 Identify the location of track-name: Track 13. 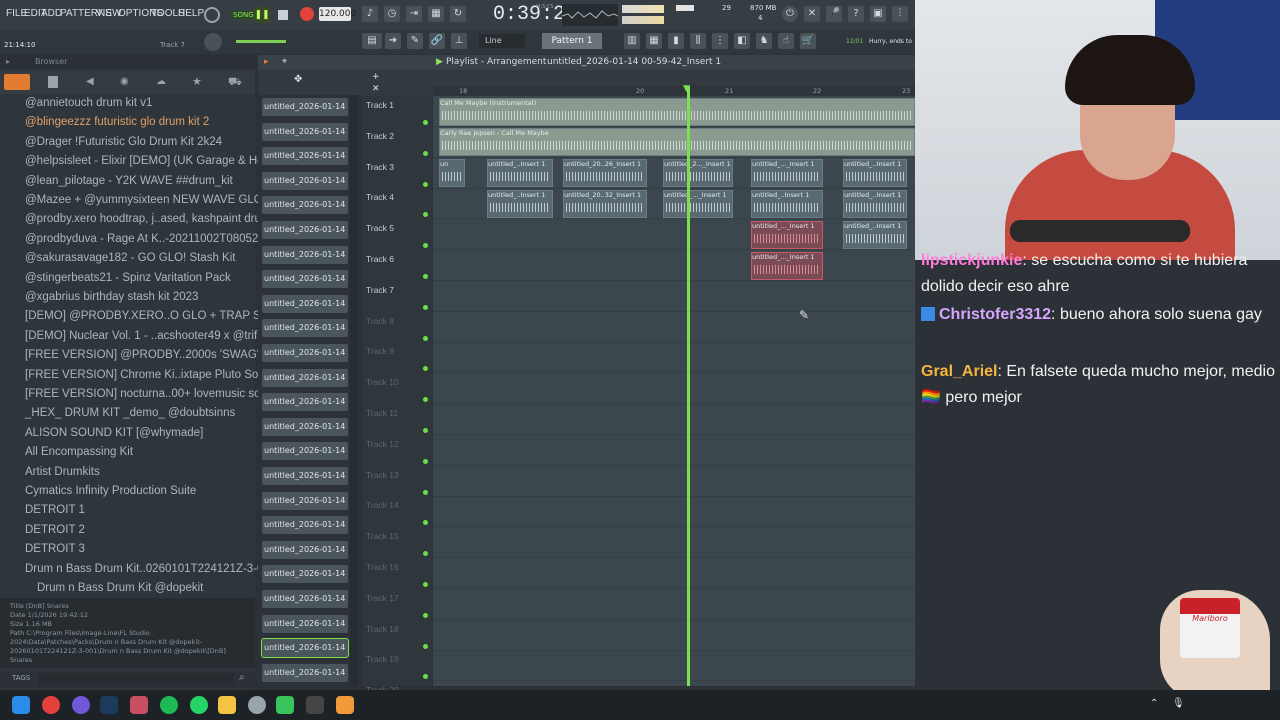
(382, 475).